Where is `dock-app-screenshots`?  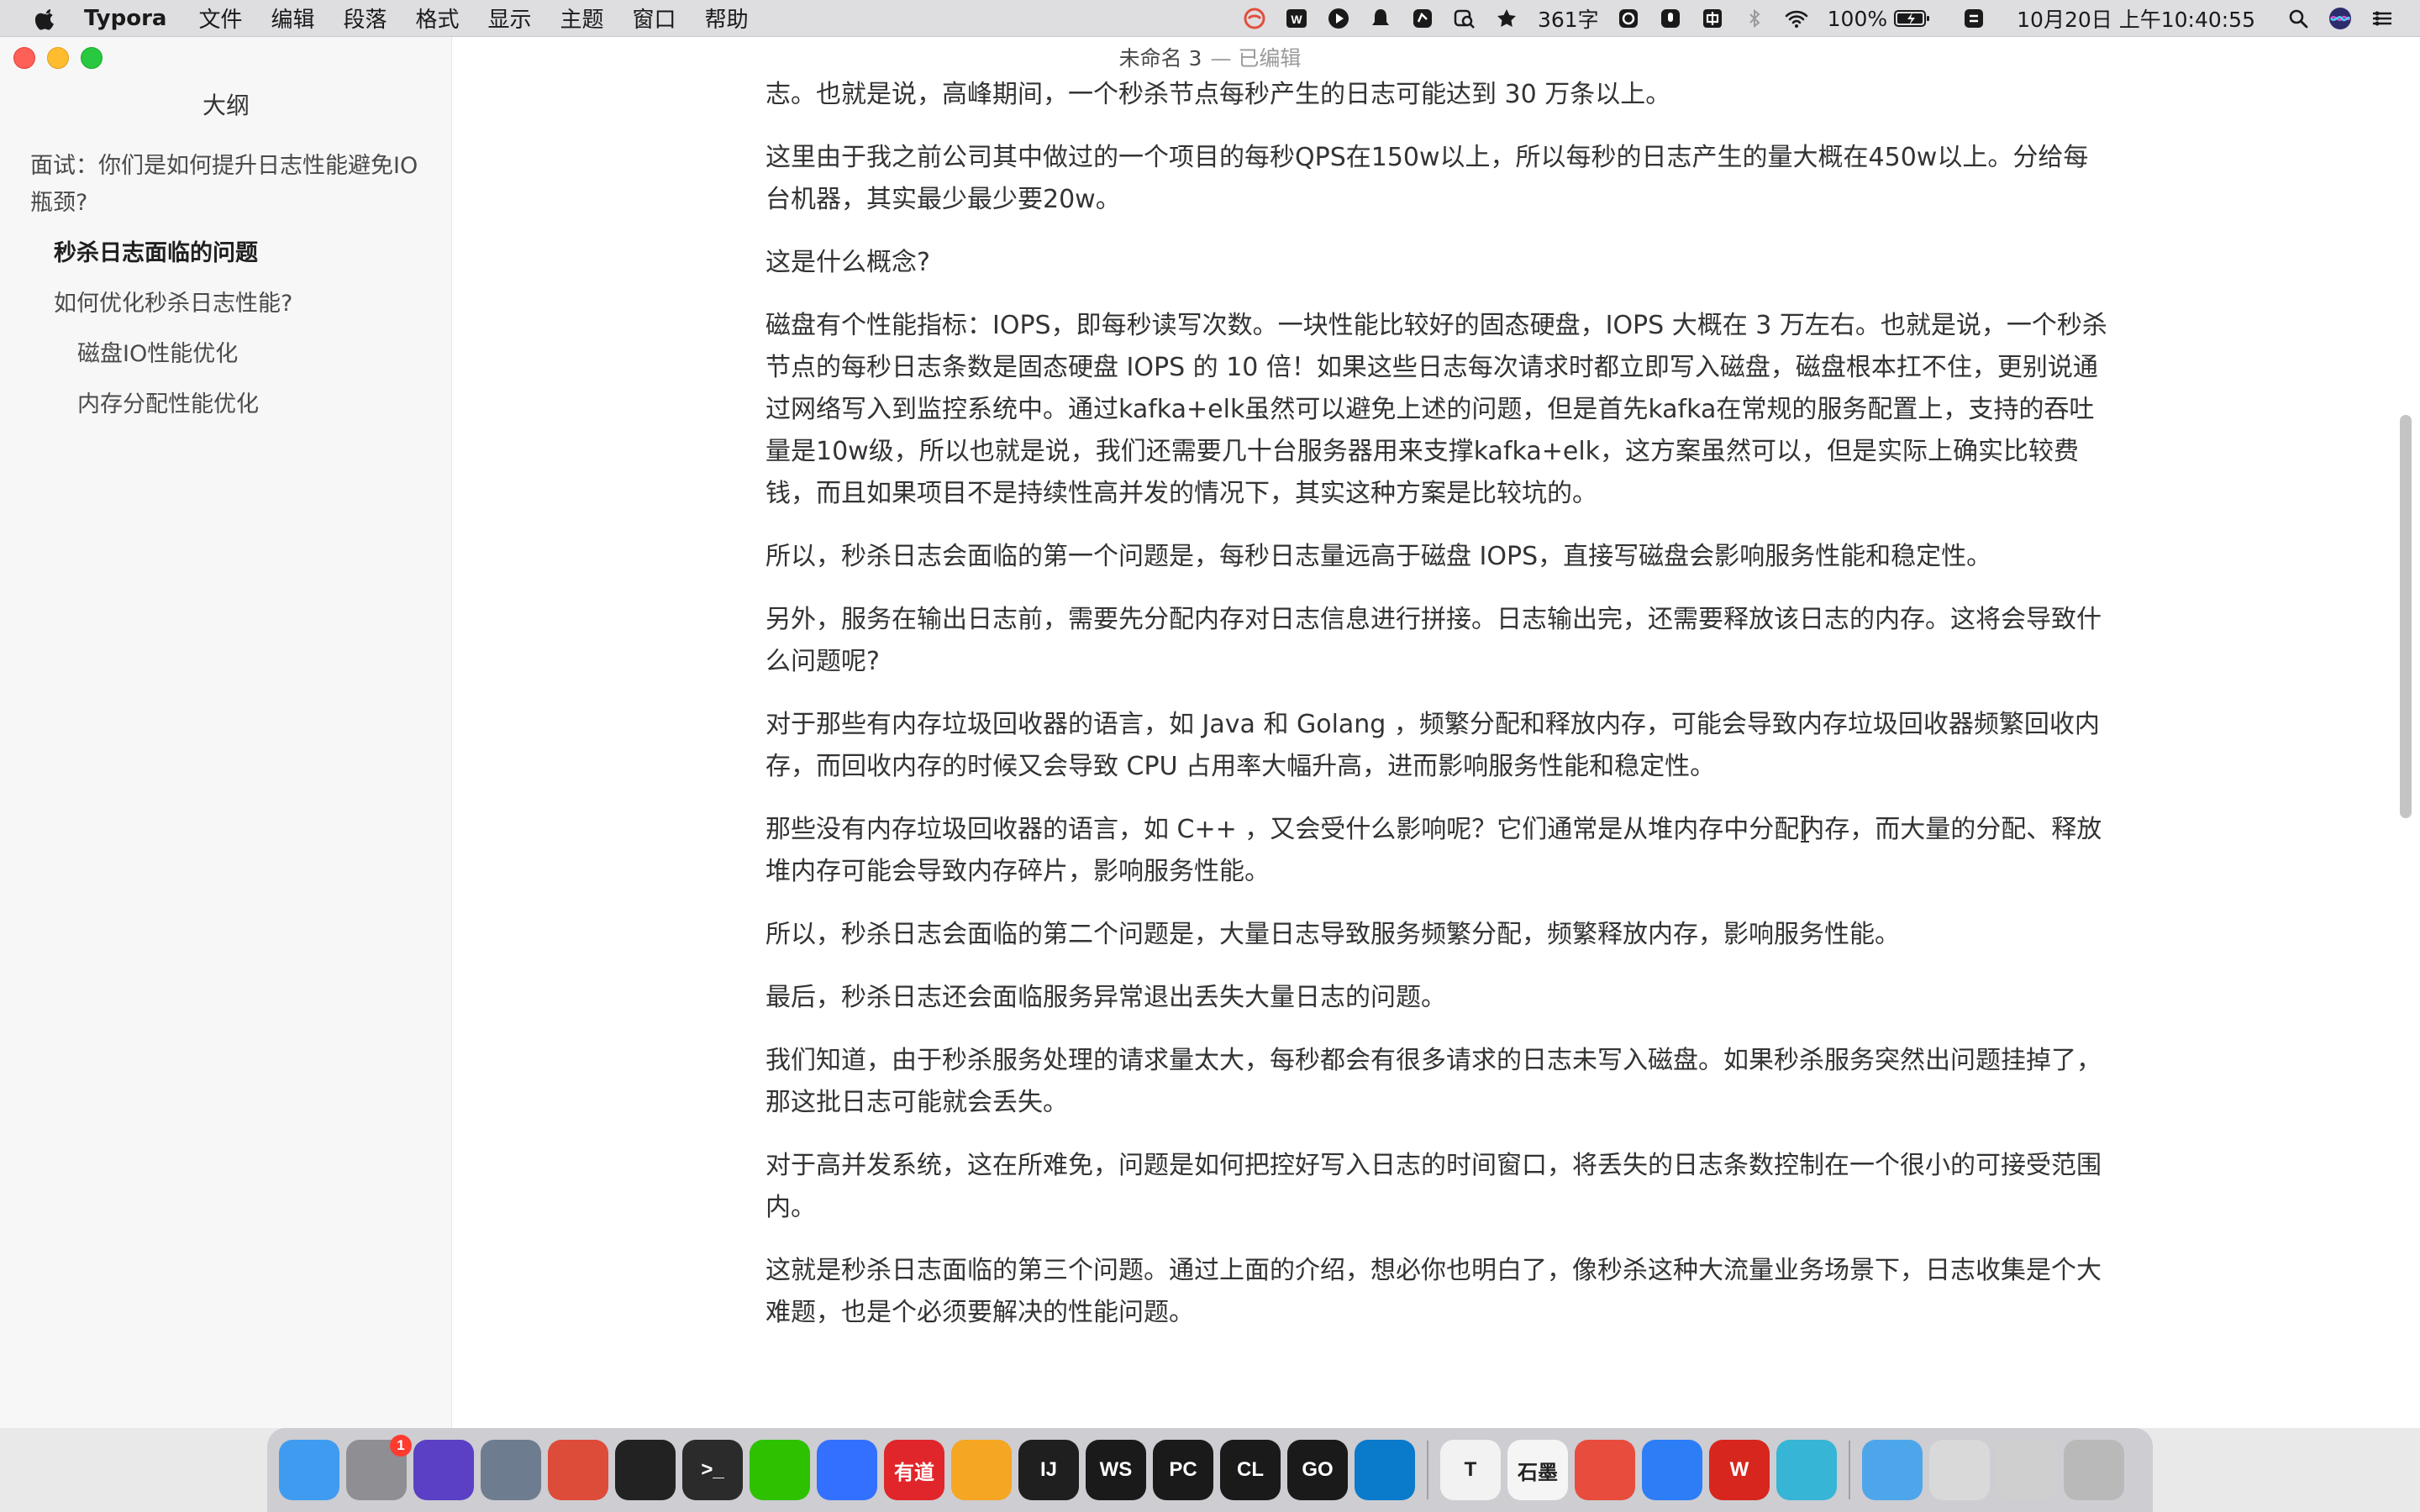 dock-app-screenshots is located at coordinates (2027, 1470).